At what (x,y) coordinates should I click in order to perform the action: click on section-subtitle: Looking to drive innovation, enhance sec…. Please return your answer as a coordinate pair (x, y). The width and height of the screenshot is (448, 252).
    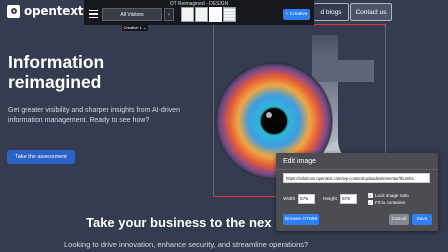
    Looking at the image, I should click on (186, 244).